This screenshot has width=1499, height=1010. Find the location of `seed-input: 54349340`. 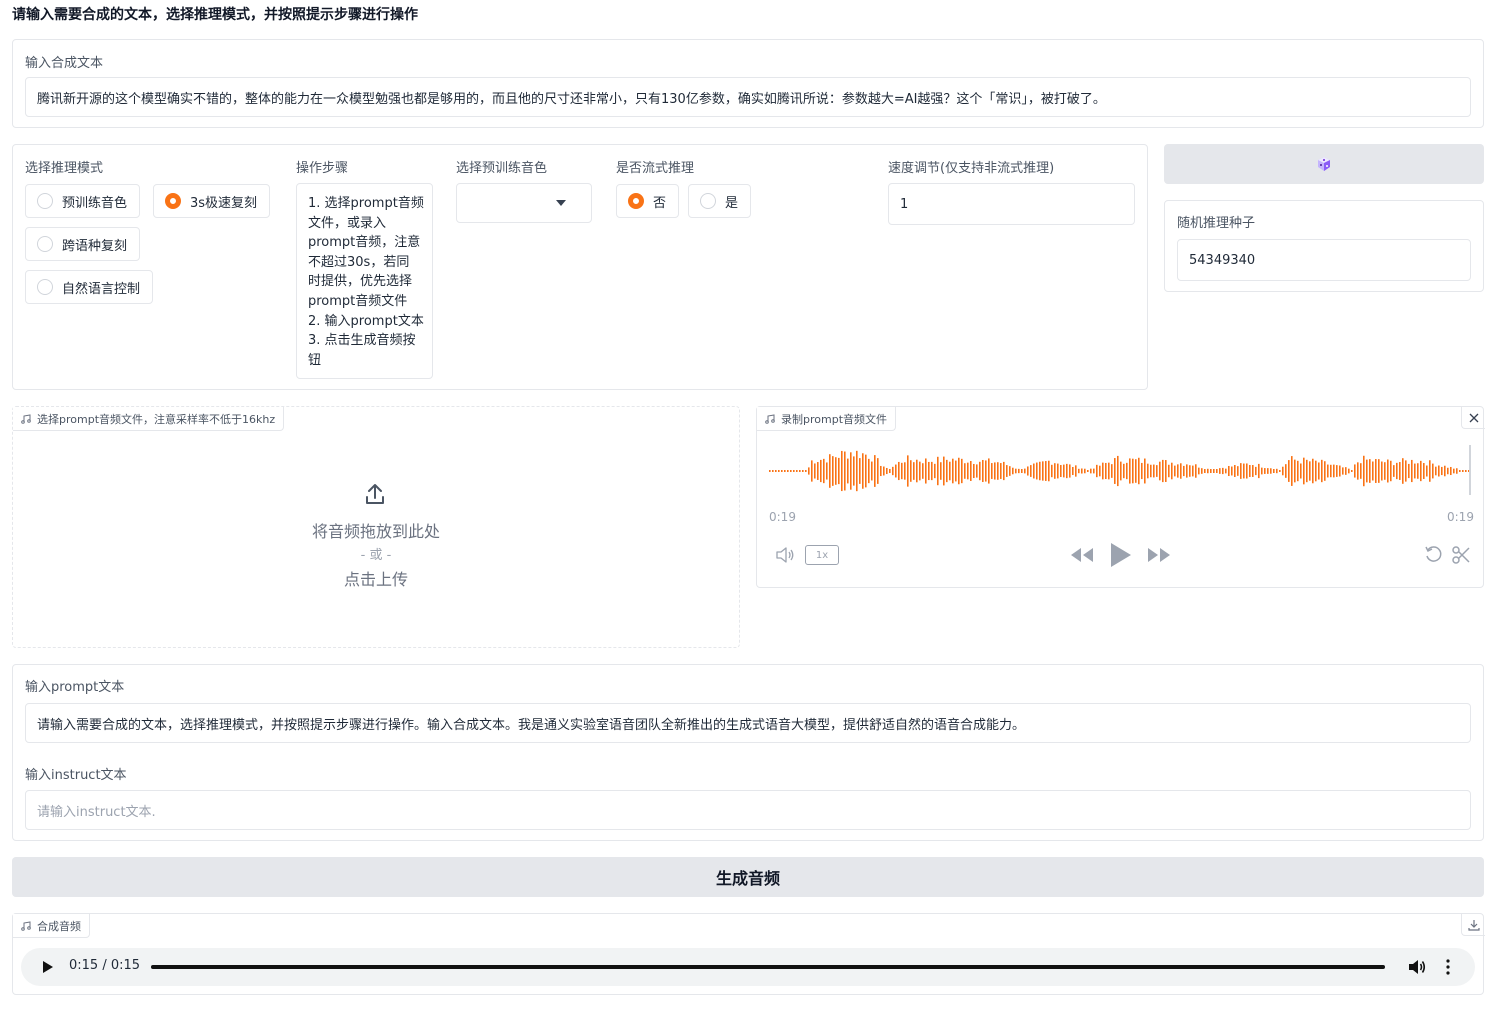

seed-input: 54349340 is located at coordinates (1324, 260).